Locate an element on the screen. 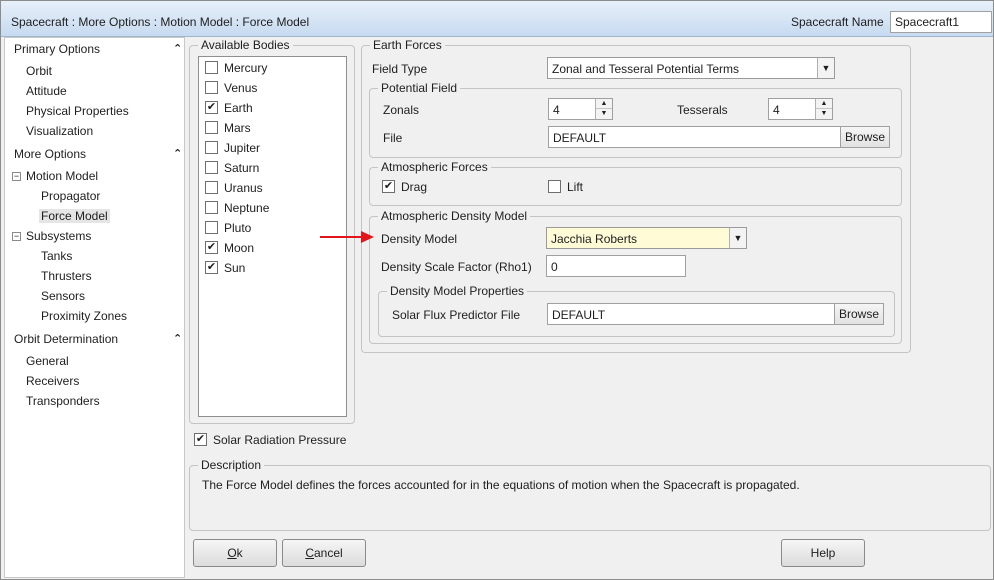 Image resolution: width=994 pixels, height=580 pixels. nav-item-thrusters: Thrusters is located at coordinates (66, 276).